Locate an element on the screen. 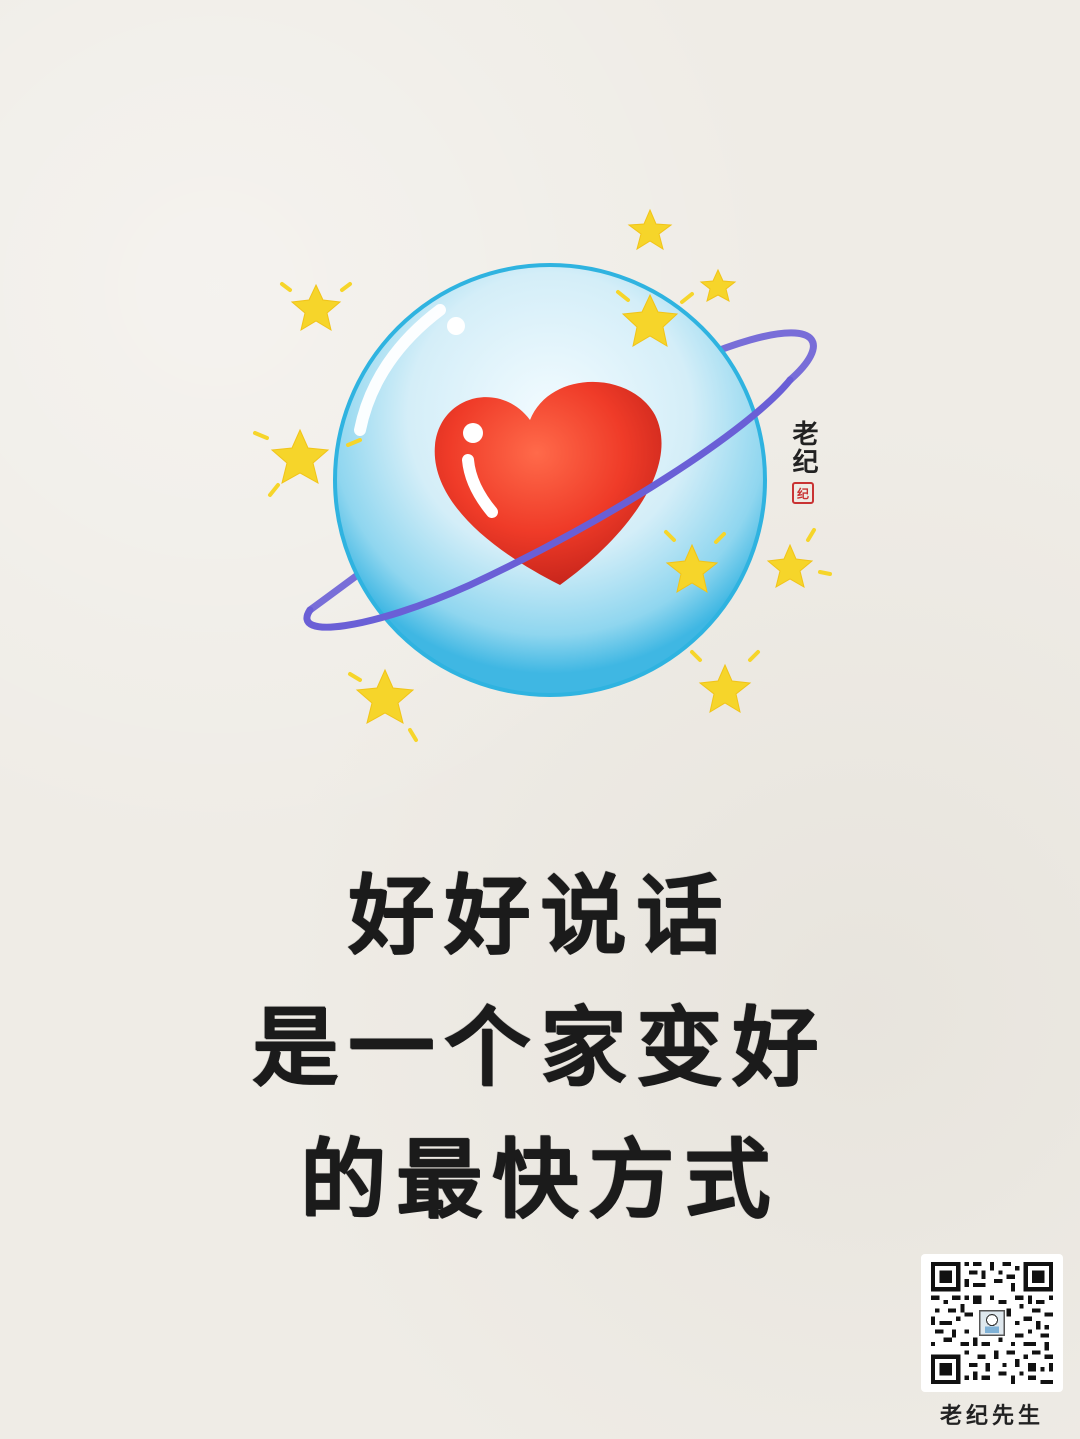 Image resolution: width=1080 pixels, height=1439 pixels. signature-name: 老纪 is located at coordinates (803, 448).